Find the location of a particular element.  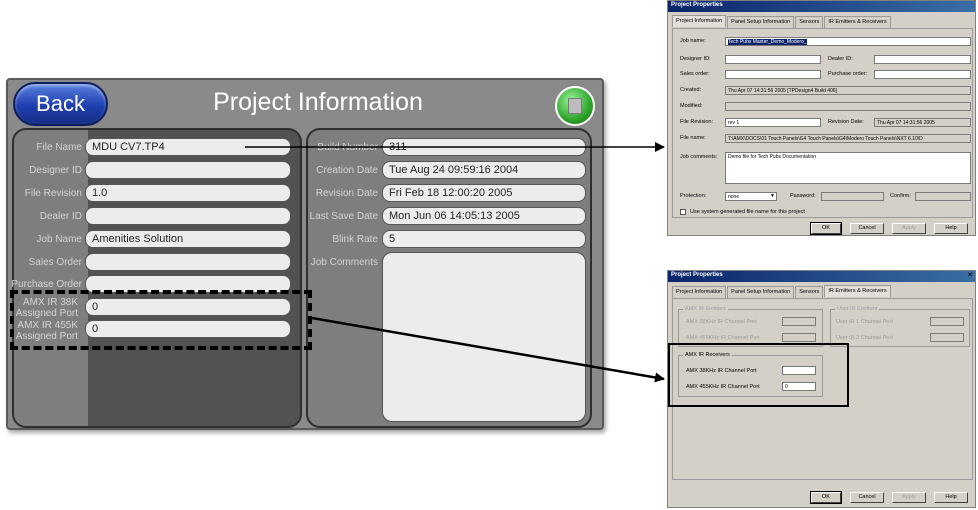

revision-date-field: Fri Feb 18 12:00:20 2005 is located at coordinates (484, 193).